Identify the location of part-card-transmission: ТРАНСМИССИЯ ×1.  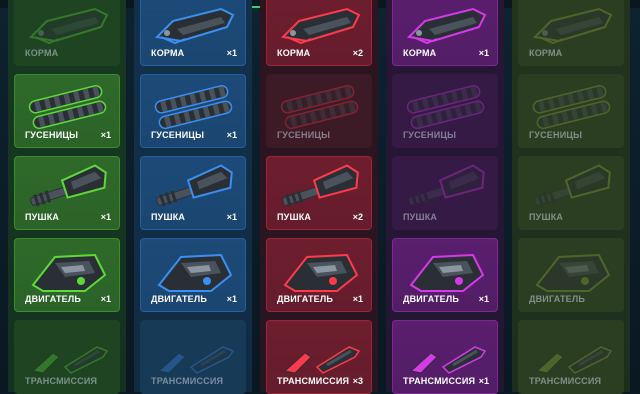
(445, 357).